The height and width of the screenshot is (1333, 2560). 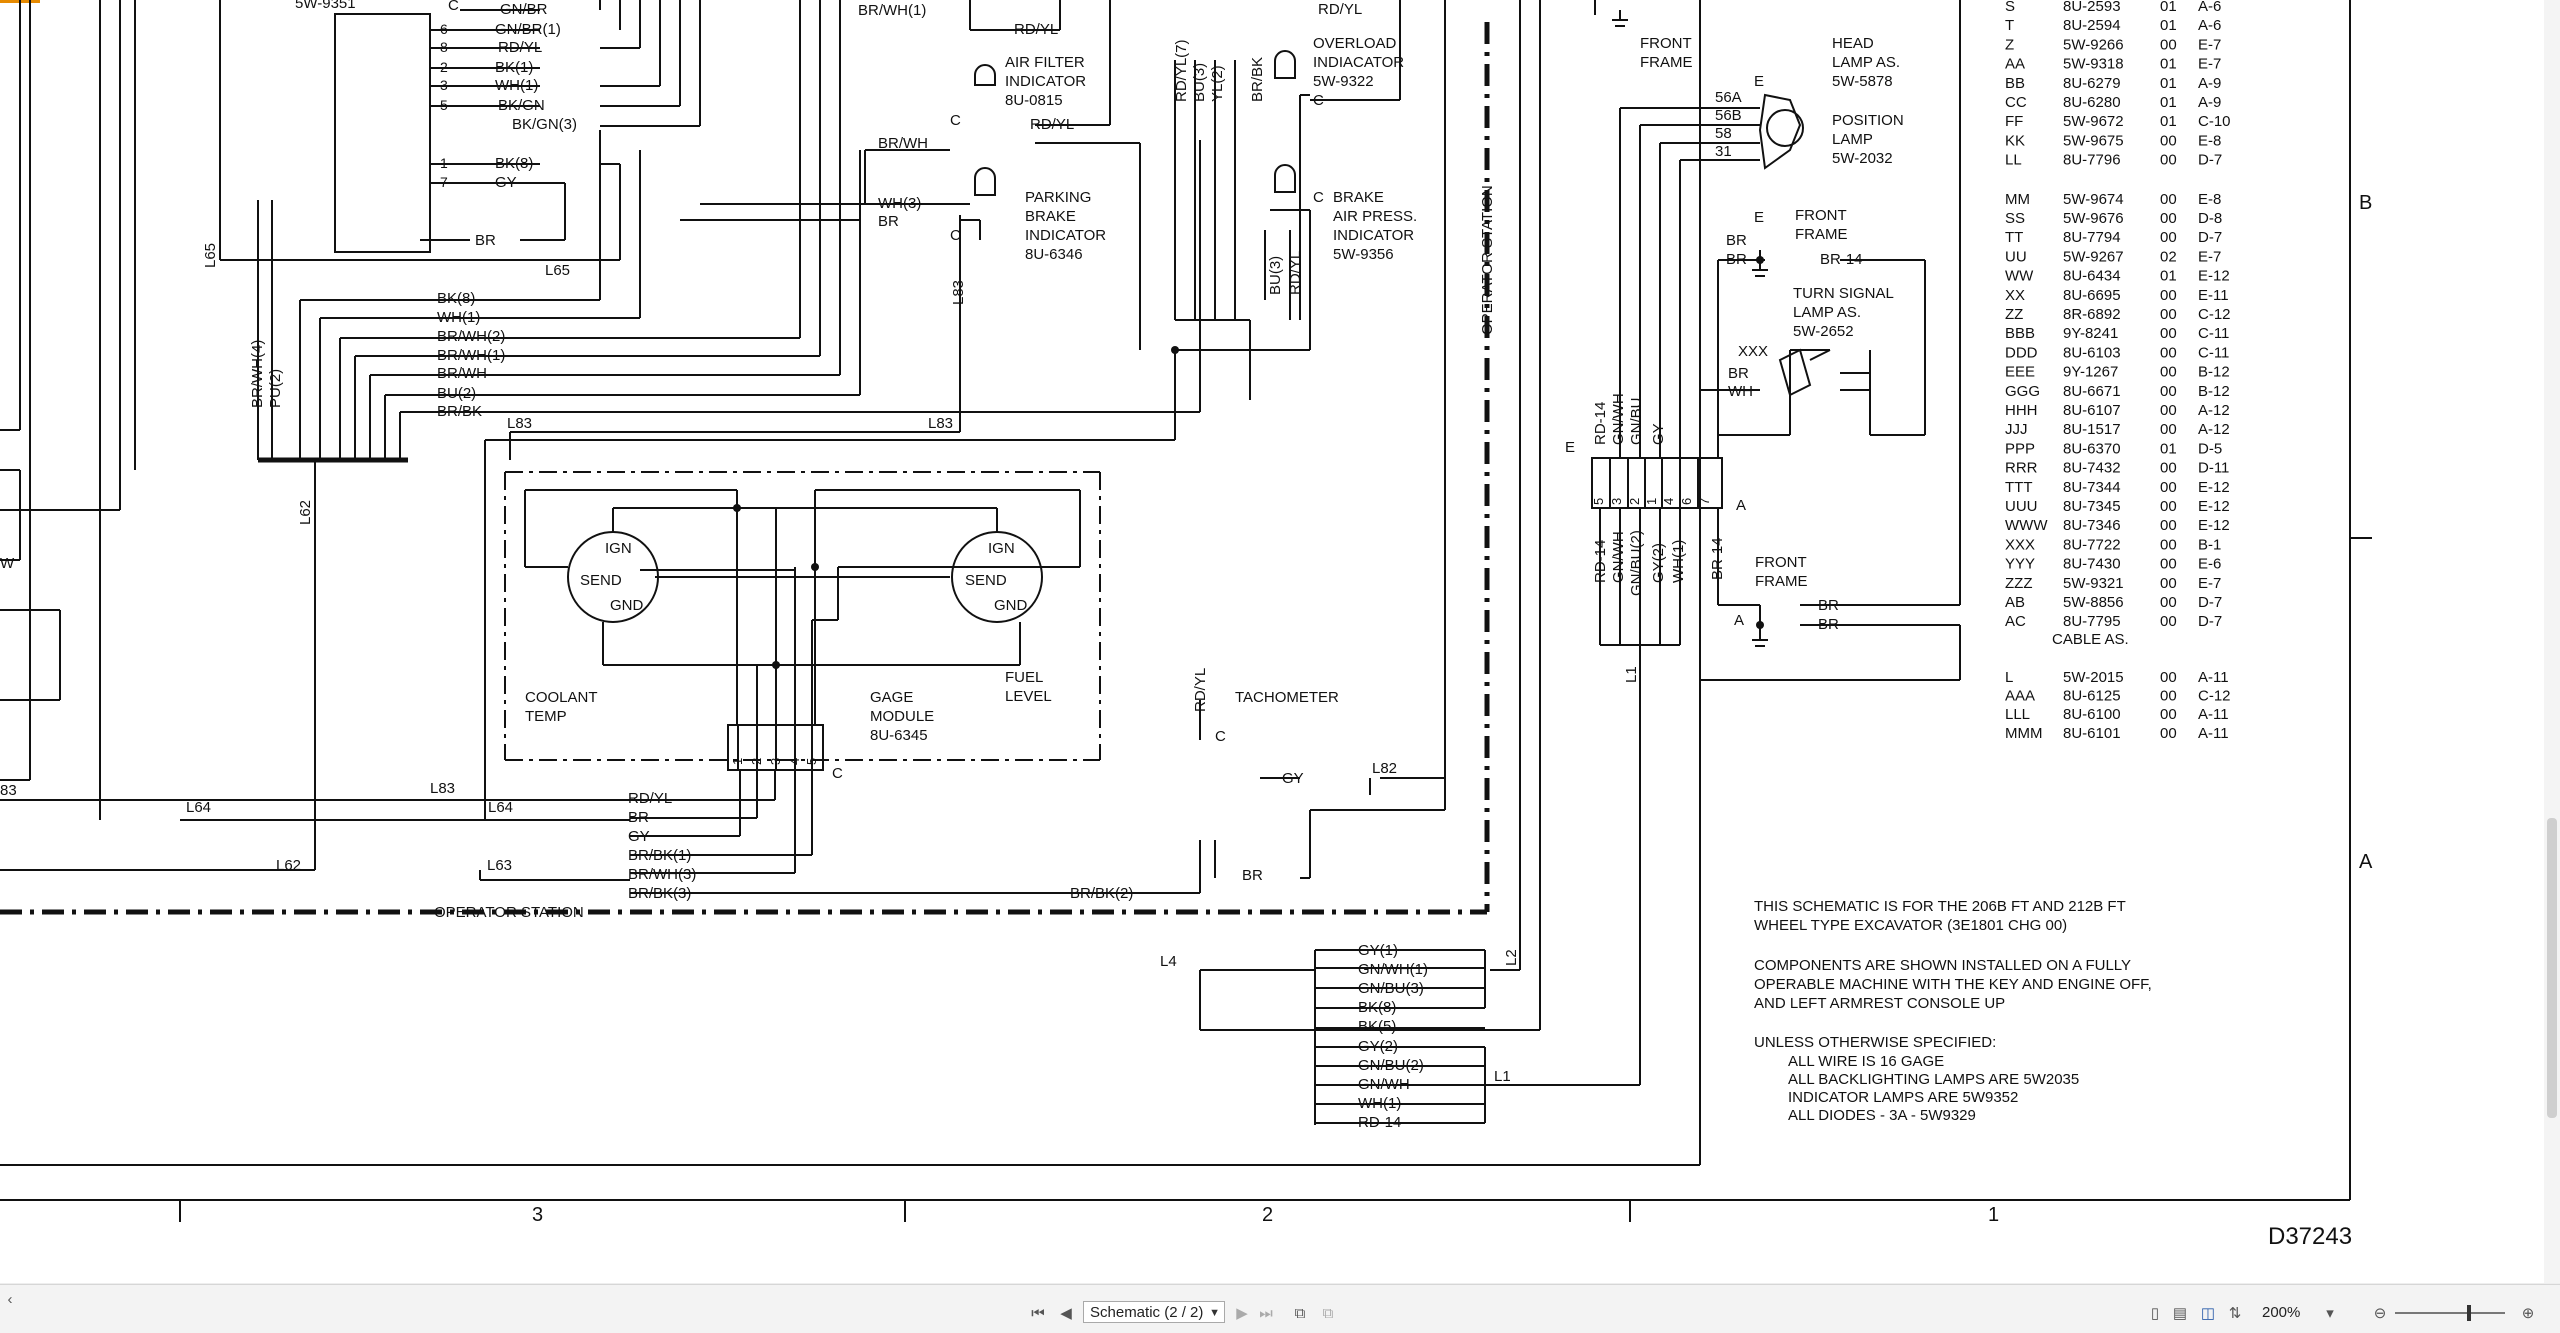 I want to click on zoom-in-icon: ⊕, so click(x=2528, y=1313).